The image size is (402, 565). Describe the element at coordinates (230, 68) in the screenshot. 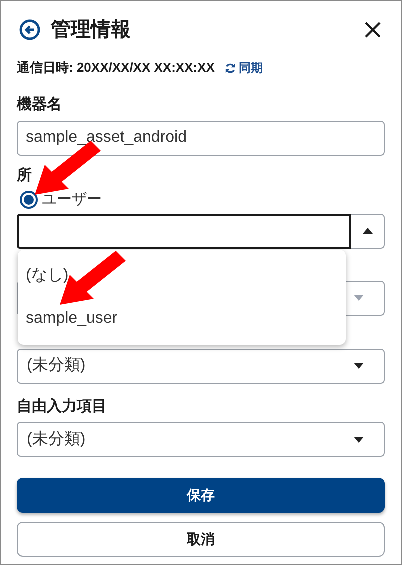

I see `refresh-icon` at that location.